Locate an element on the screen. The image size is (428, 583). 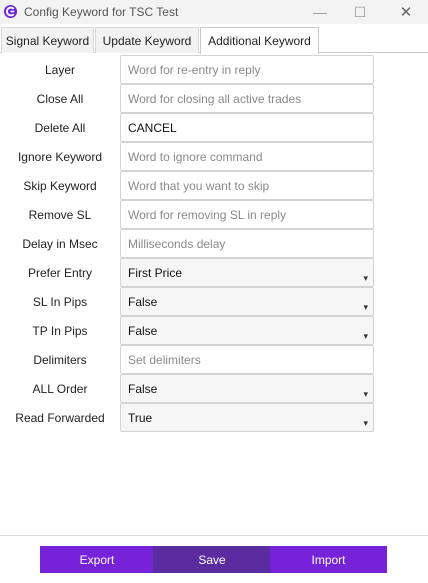
export-button: Export is located at coordinates (97, 559).